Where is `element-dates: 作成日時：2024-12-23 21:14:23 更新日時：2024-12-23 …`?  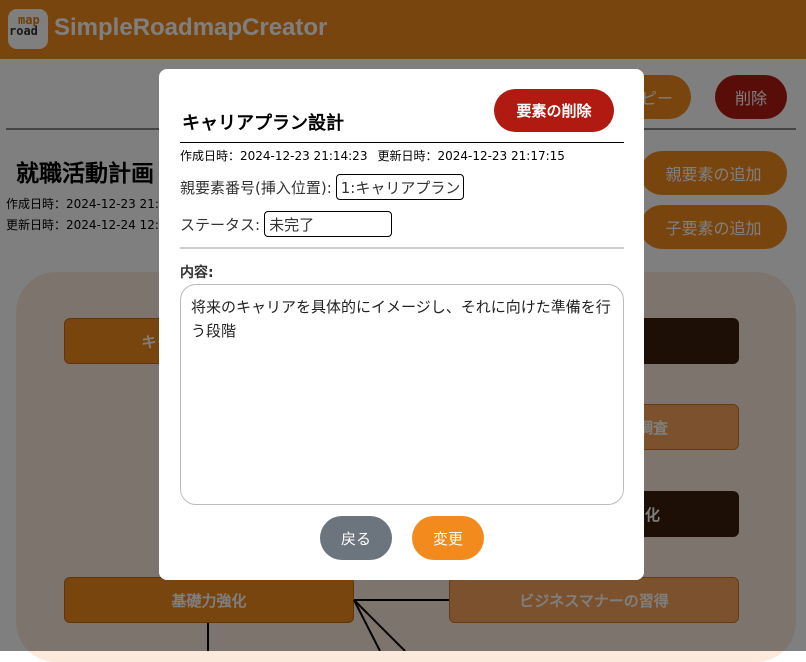 element-dates: 作成日時：2024-12-23 21:14:23 更新日時：2024-12-23 … is located at coordinates (372, 155).